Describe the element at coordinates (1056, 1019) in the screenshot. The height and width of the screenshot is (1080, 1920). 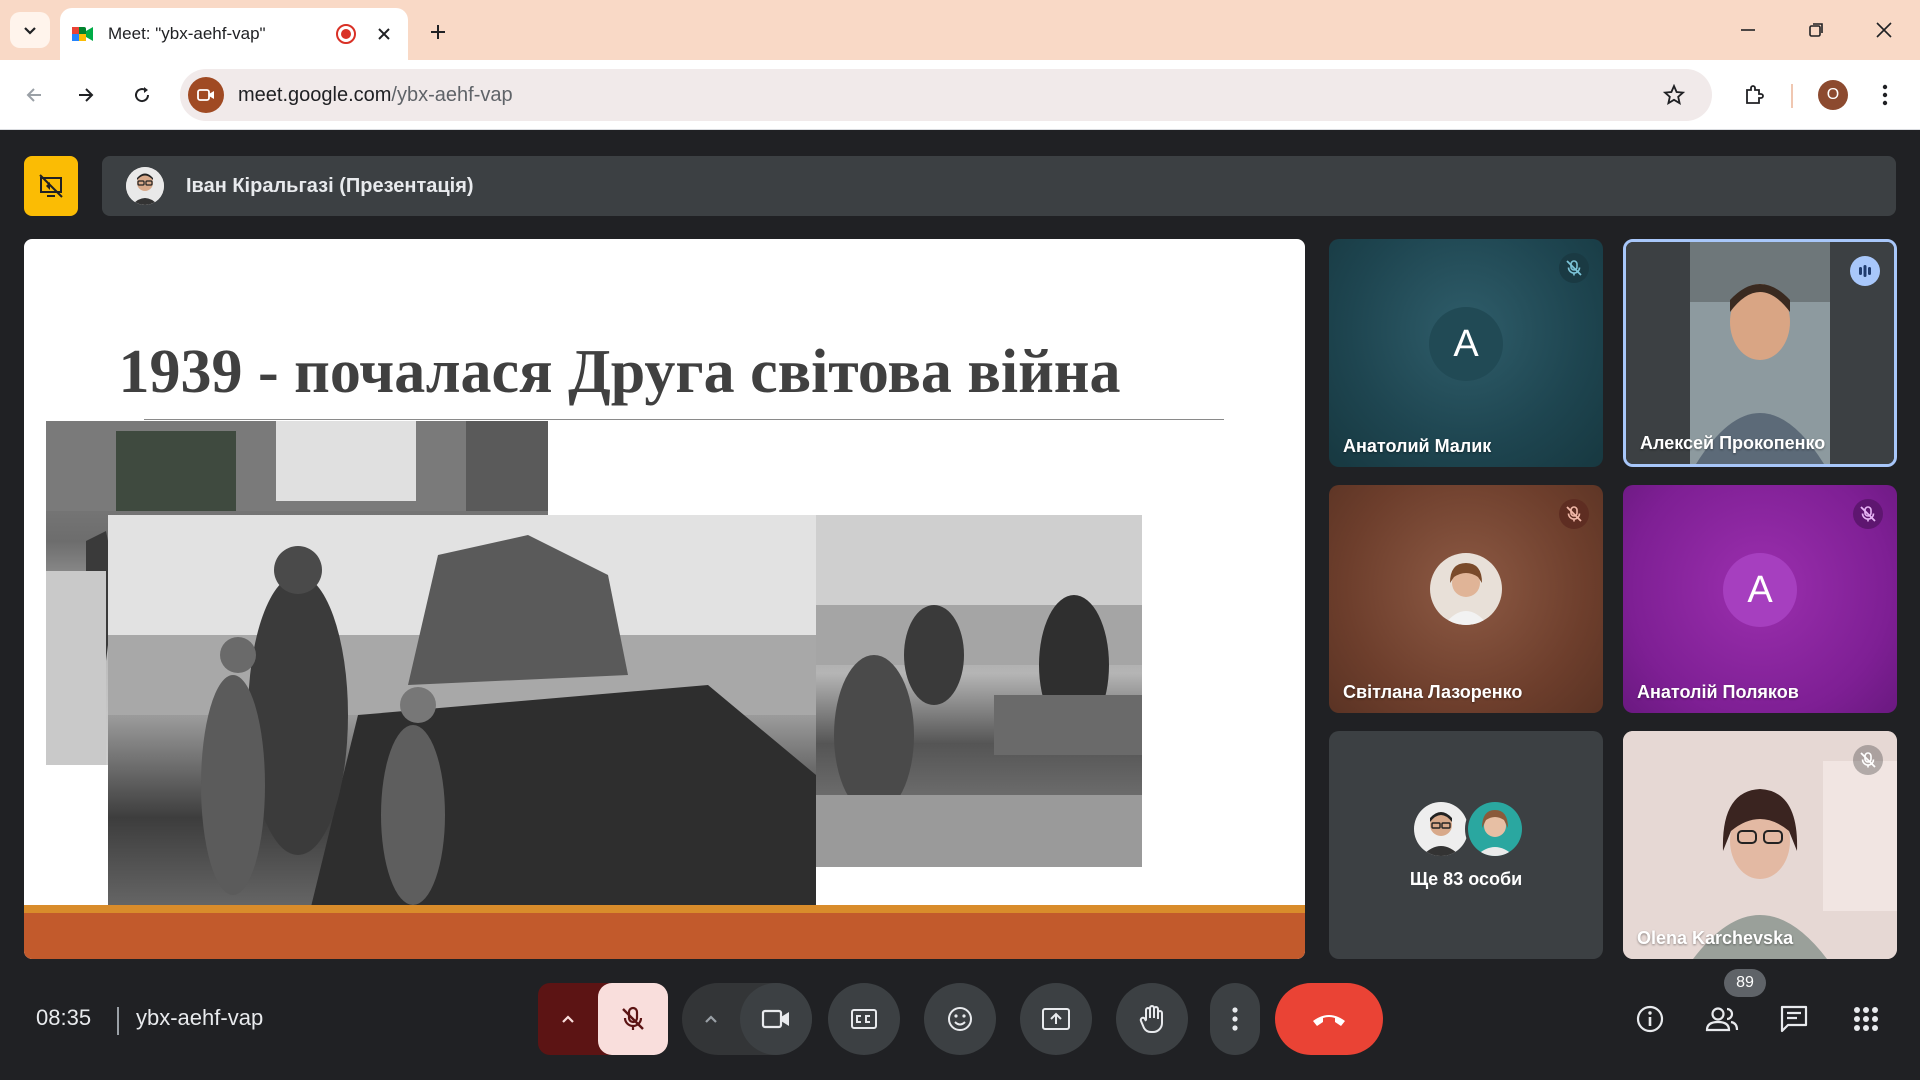
I see `present-screen-button` at that location.